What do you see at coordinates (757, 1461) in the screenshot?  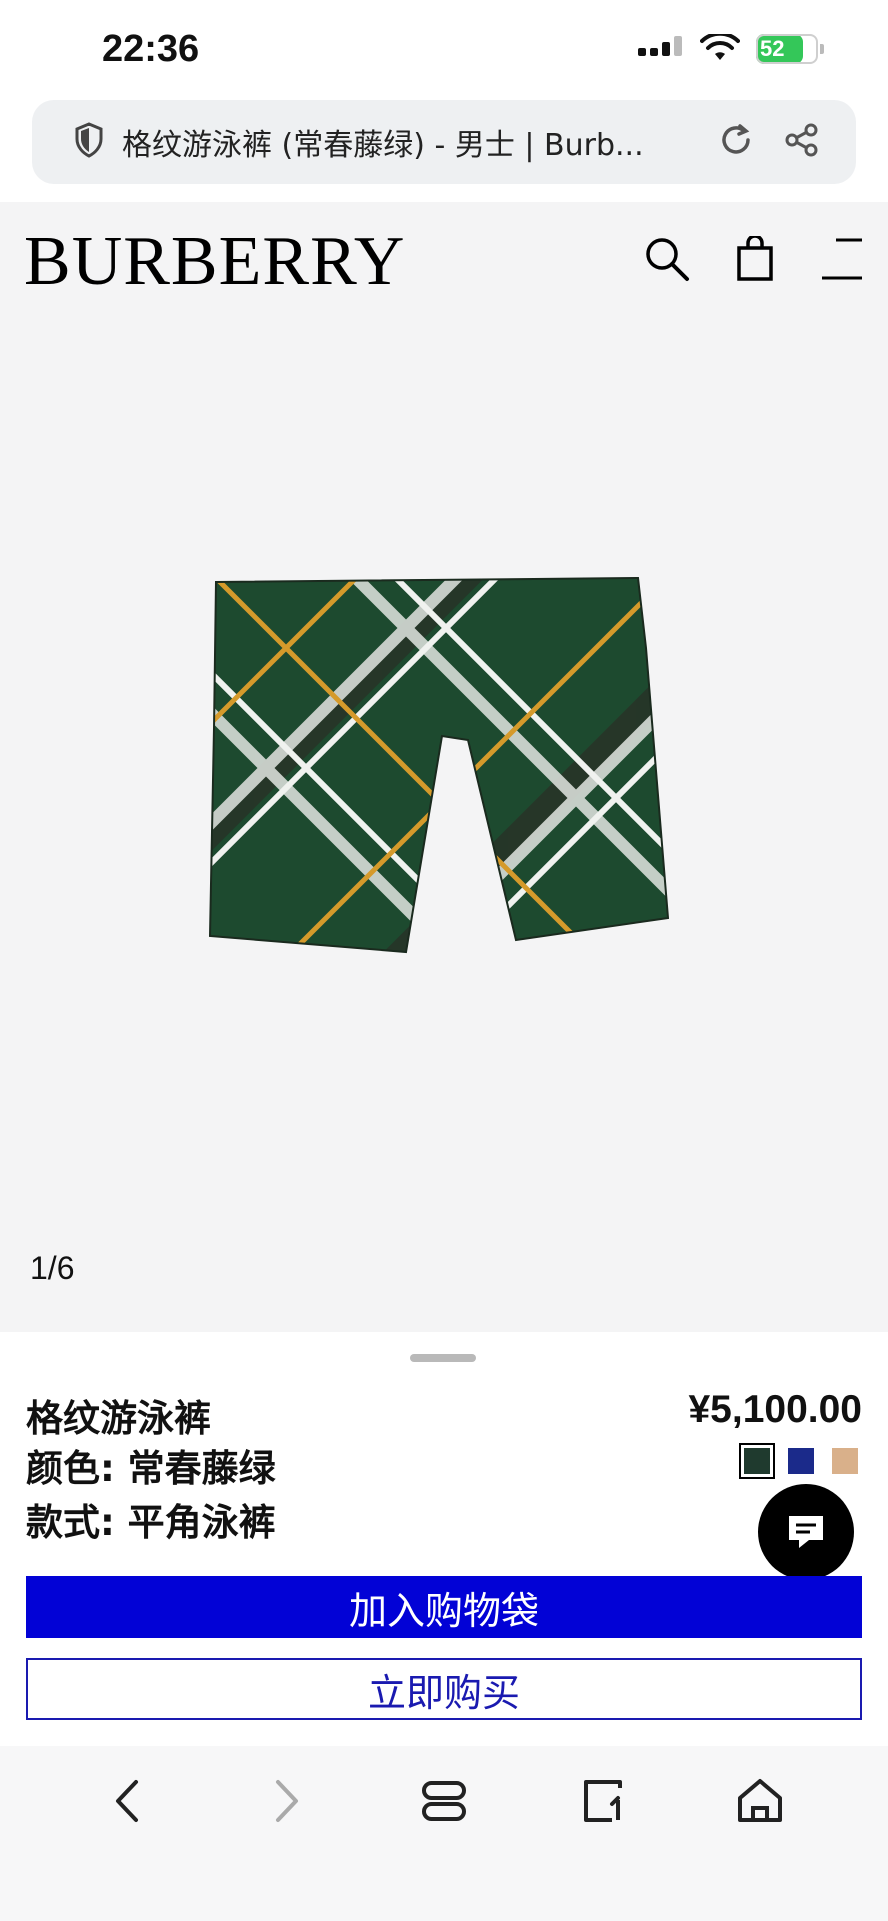 I see `swatch-ivy-green` at bounding box center [757, 1461].